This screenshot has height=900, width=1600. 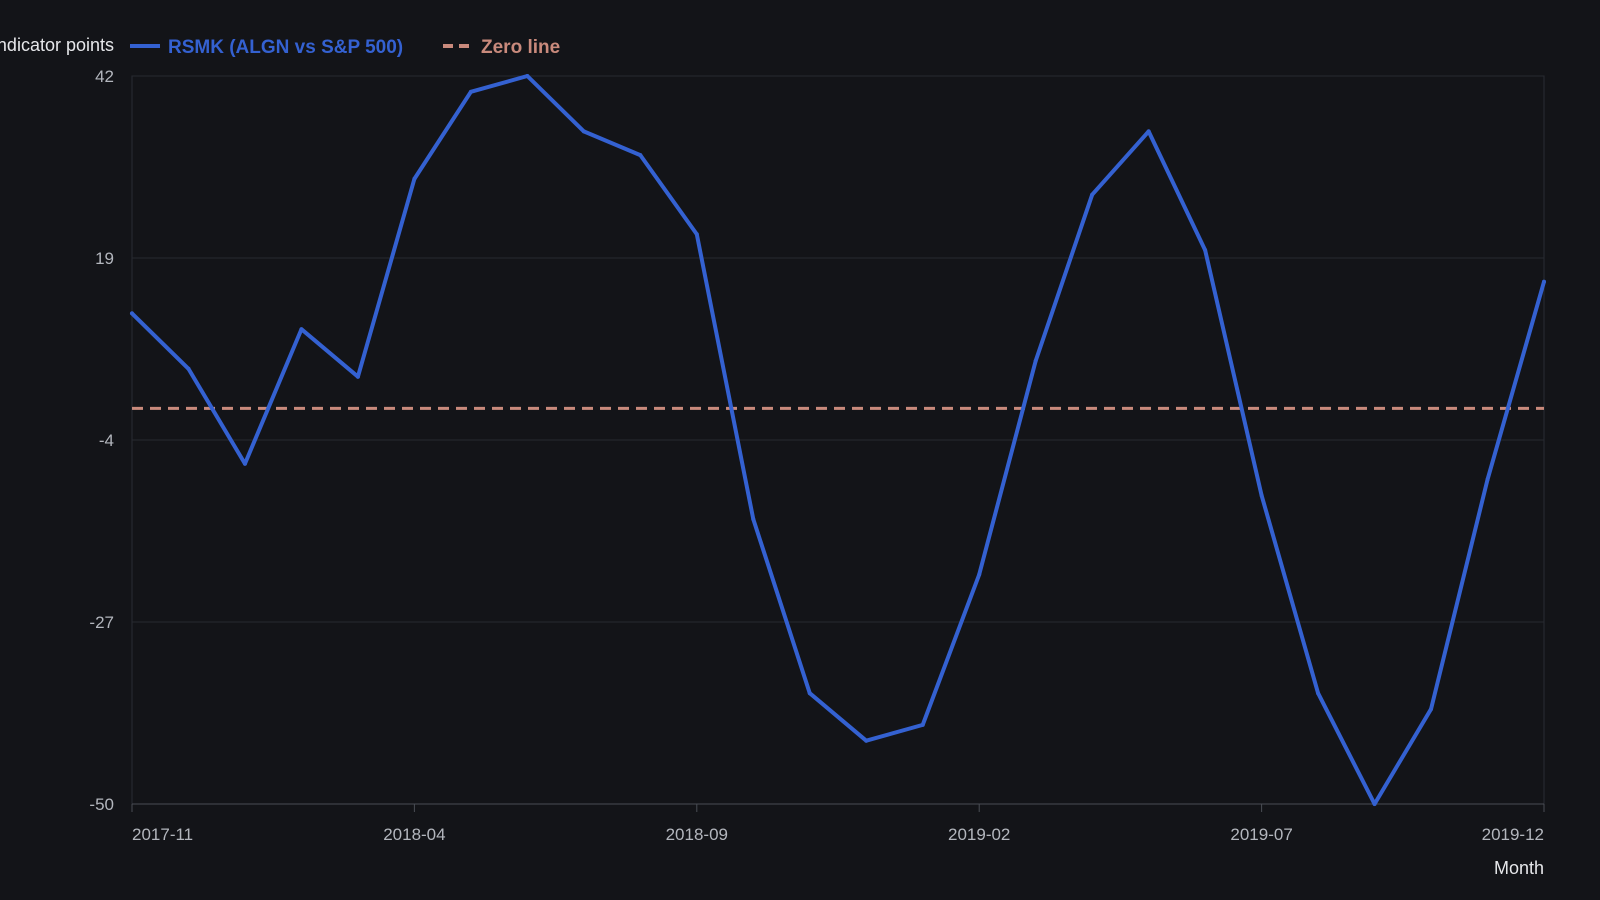 I want to click on y-tick-label: -27, so click(x=101, y=622).